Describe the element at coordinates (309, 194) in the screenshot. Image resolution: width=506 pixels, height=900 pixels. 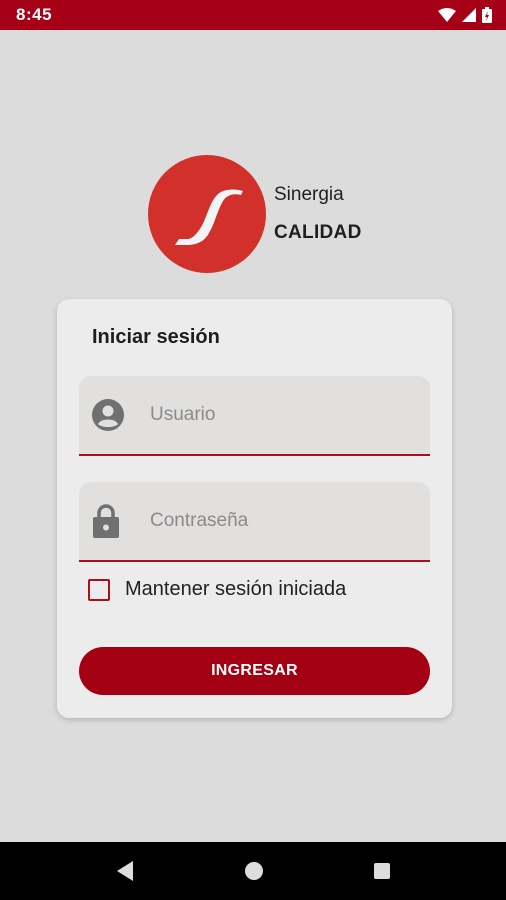
I see `brand-line-1: Sinergia` at that location.